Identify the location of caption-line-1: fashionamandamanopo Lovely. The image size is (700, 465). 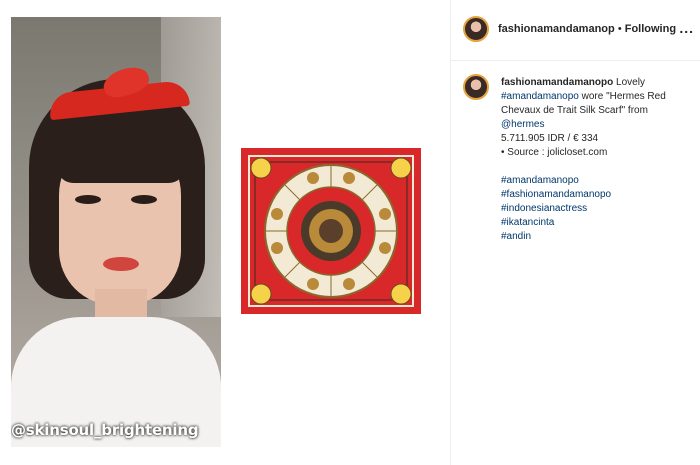
(600, 83).